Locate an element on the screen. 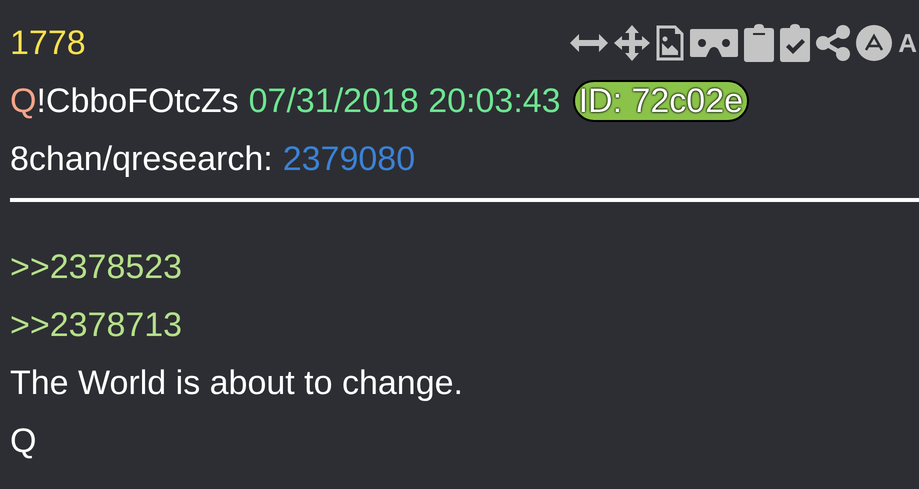  tripcode: !CbboFOtcZs is located at coordinates (137, 101).